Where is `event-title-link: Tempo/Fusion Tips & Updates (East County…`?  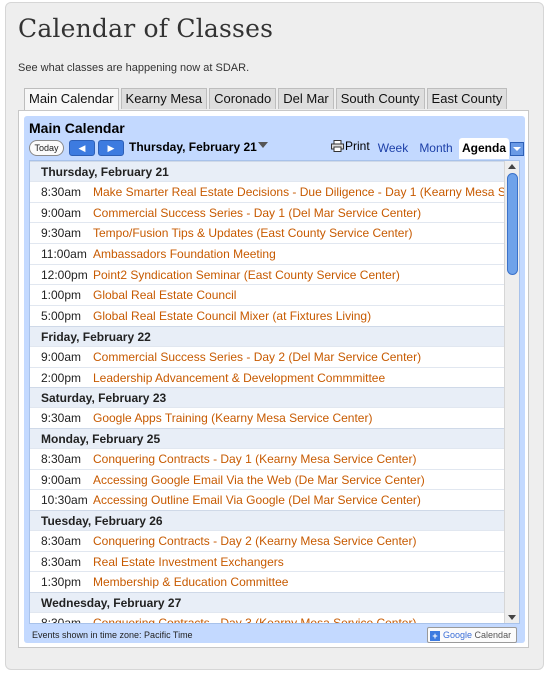
event-title-link: Tempo/Fusion Tips & Updates (East County… is located at coordinates (252, 233).